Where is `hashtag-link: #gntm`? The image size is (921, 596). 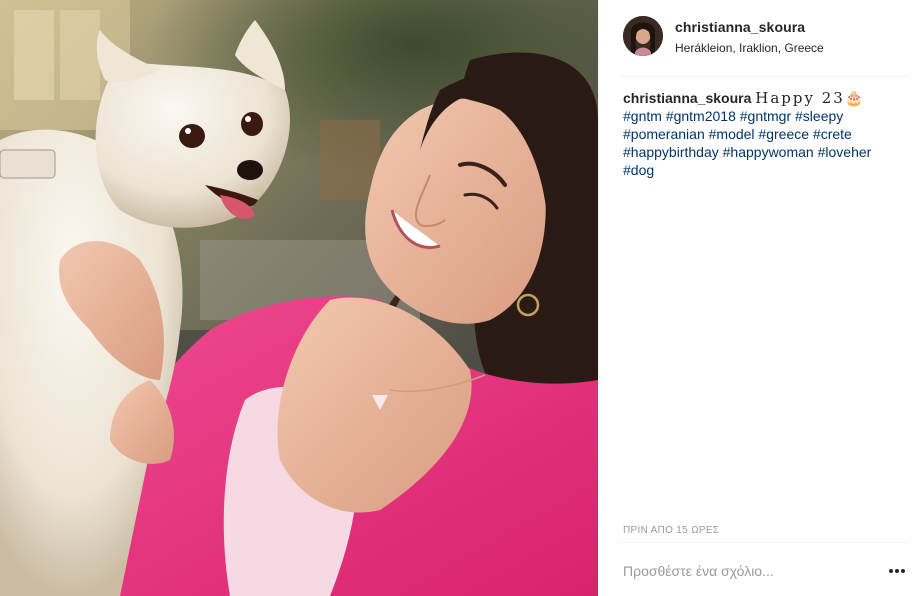 hashtag-link: #gntm is located at coordinates (642, 116).